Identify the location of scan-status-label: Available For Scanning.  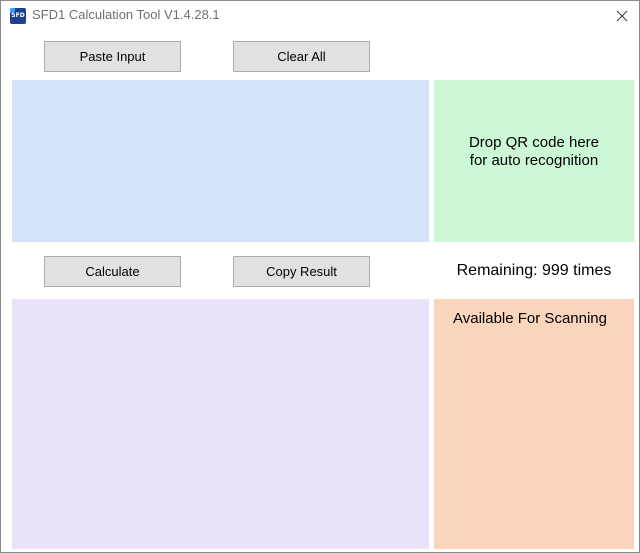
(530, 318).